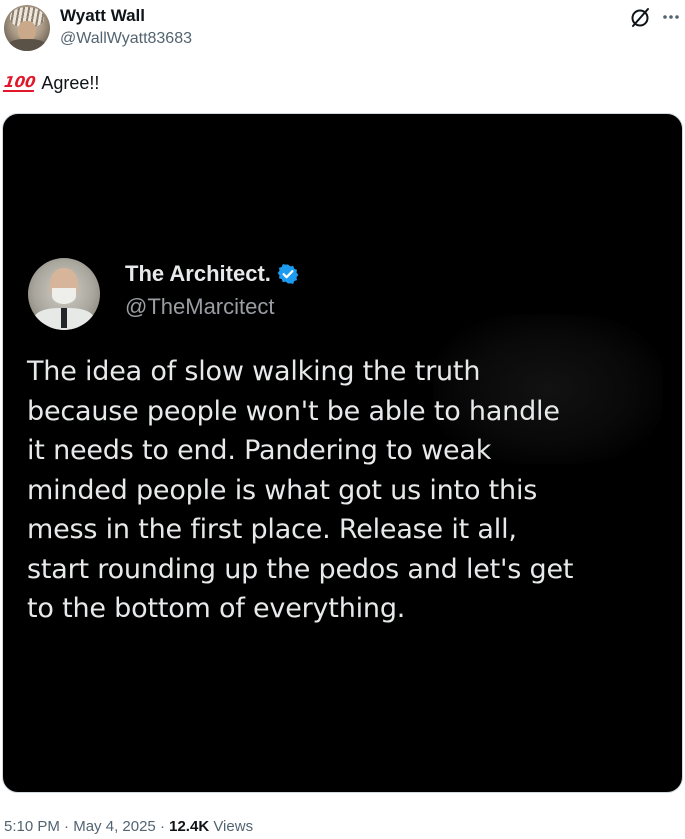 This screenshot has height=839, width=685. I want to click on avatar-face, so click(27, 31).